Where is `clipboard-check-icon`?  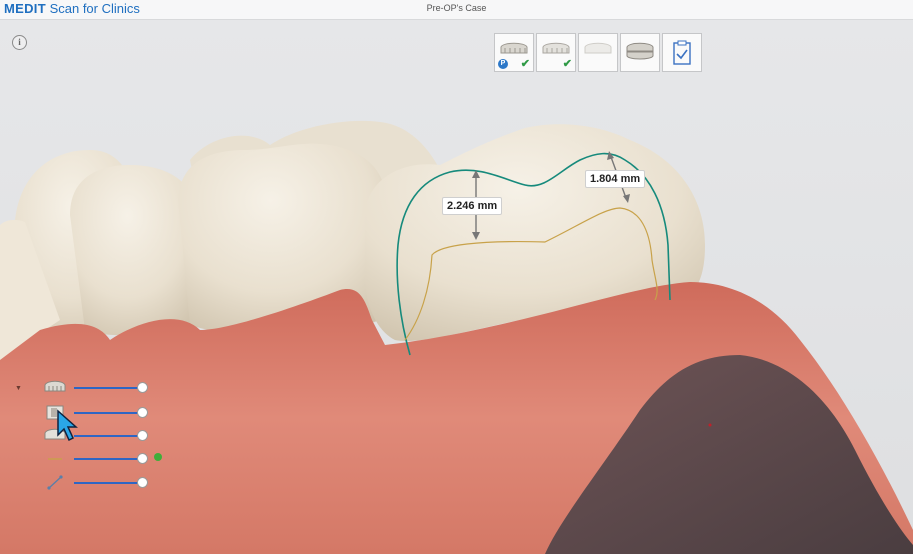
clipboard-check-icon is located at coordinates (682, 52).